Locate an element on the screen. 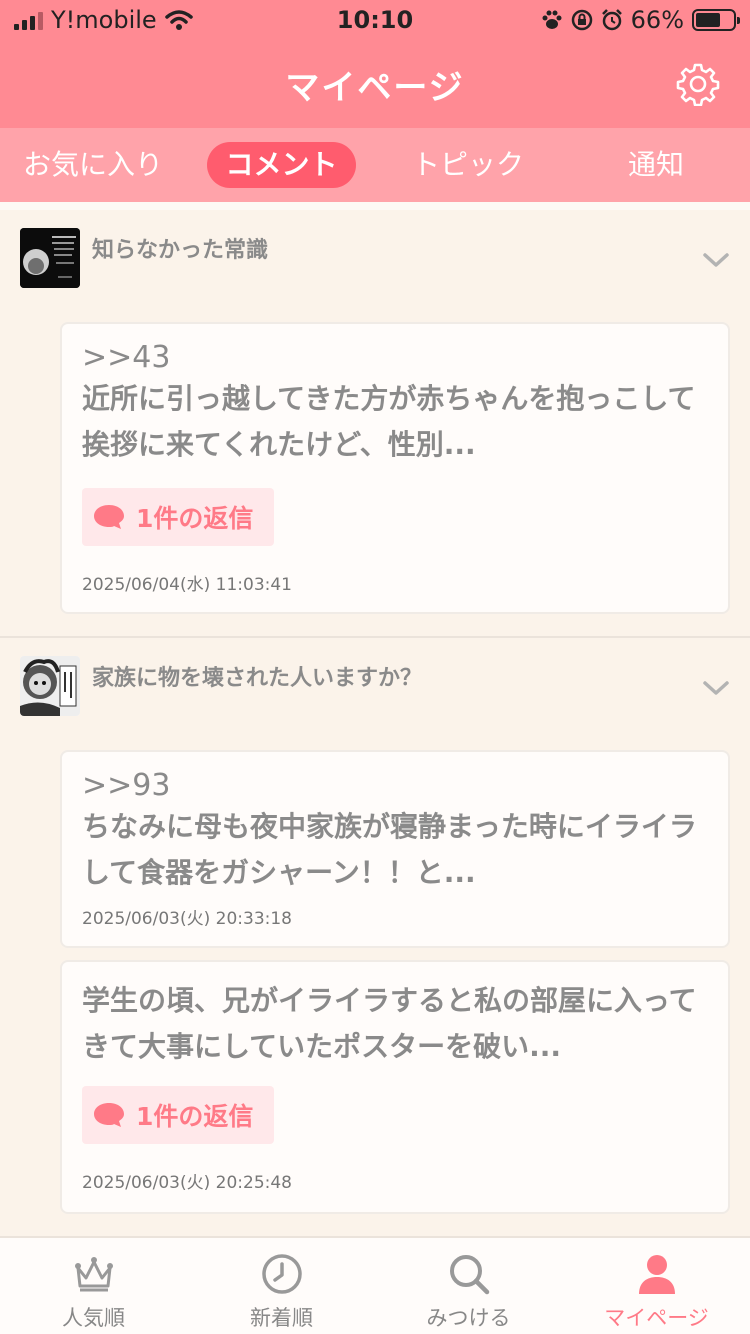  tab-comments: コメント is located at coordinates (281, 165).